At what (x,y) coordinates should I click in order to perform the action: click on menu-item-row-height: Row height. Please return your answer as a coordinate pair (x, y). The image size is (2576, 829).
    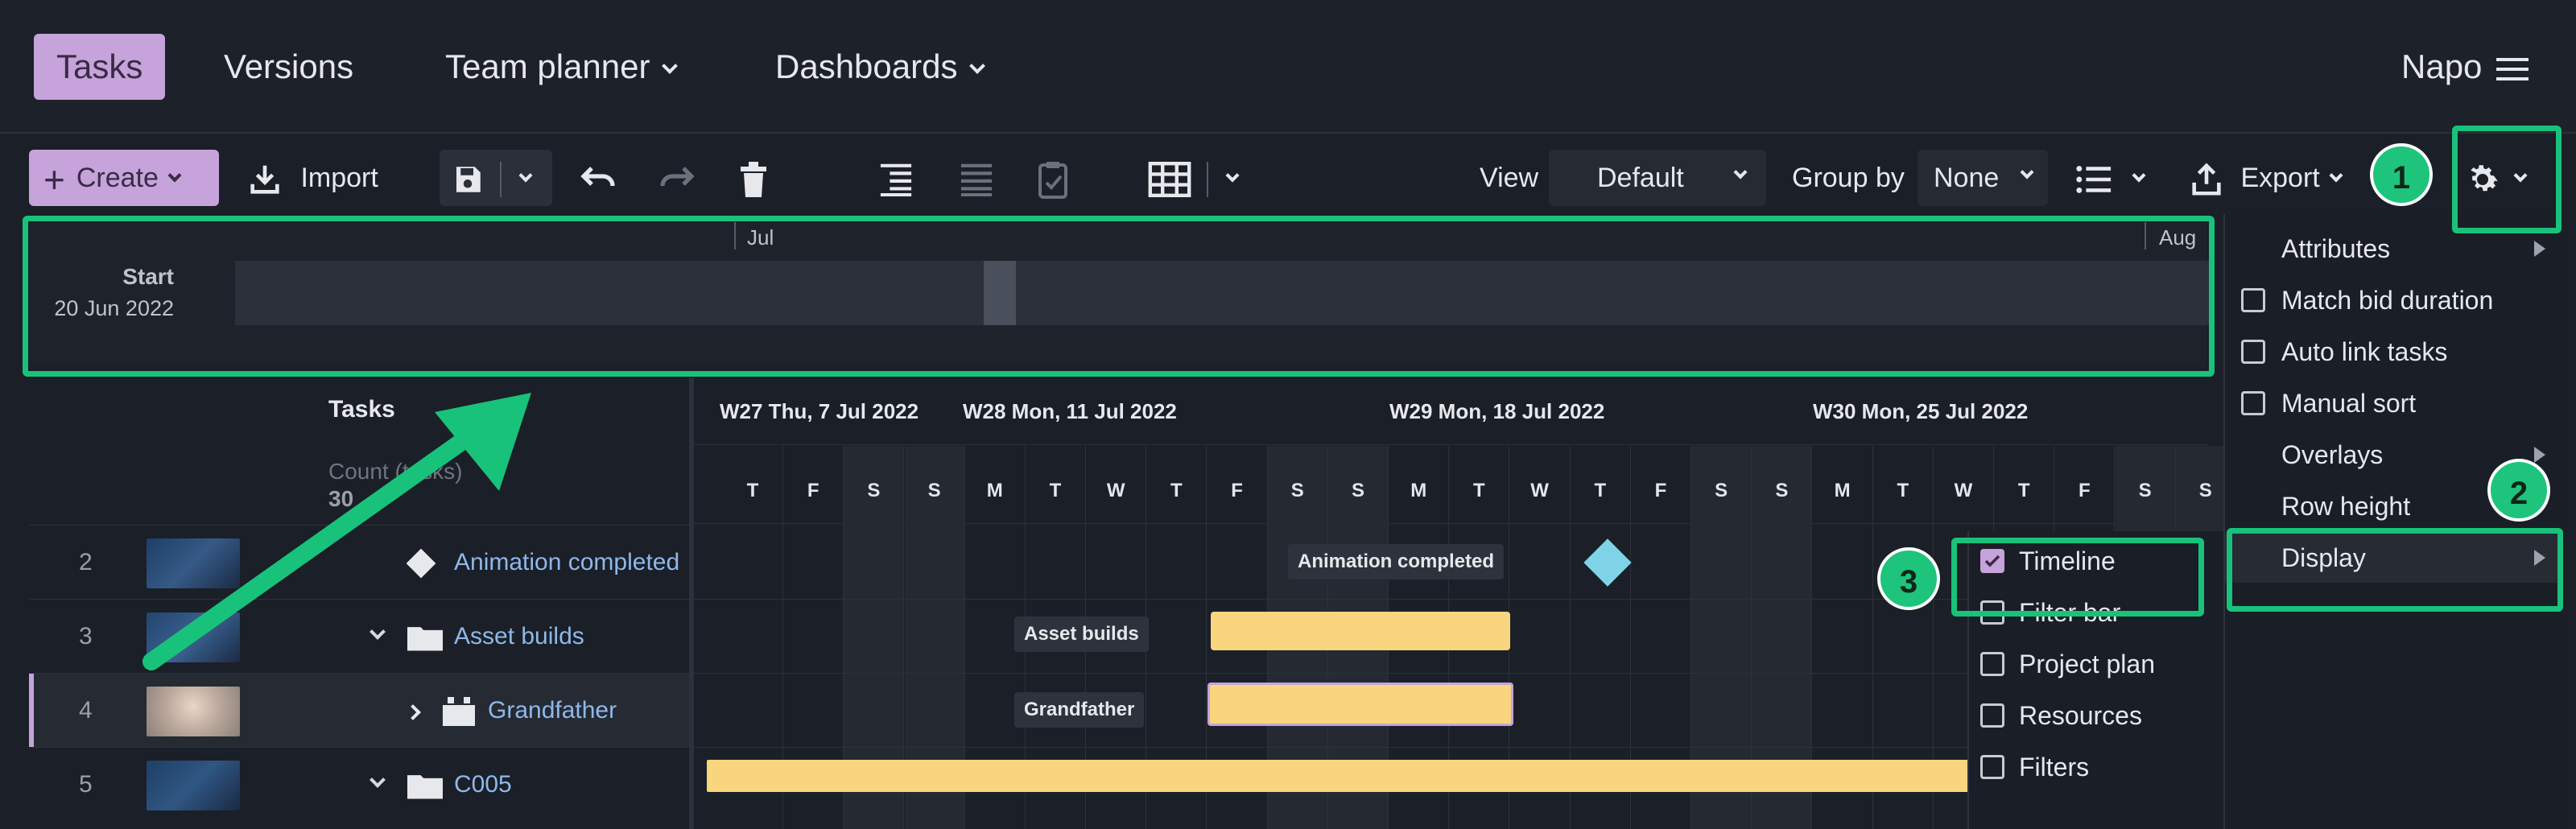
    Looking at the image, I should click on (2385, 506).